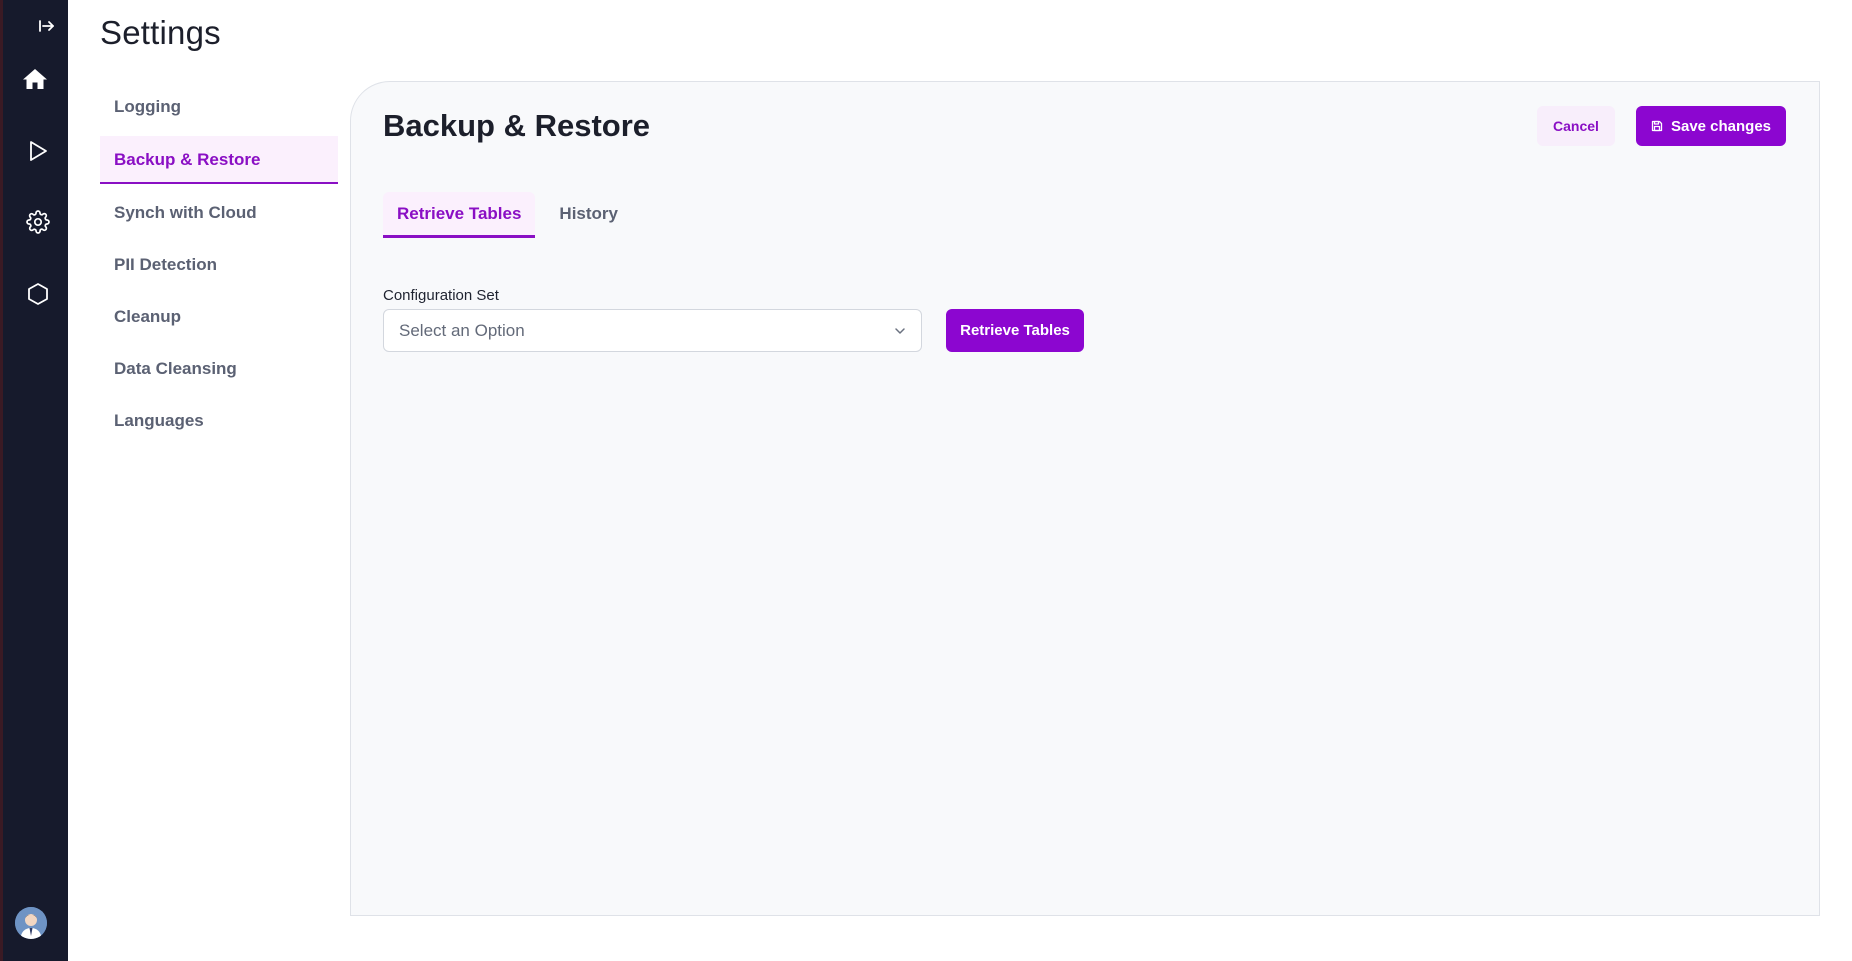  What do you see at coordinates (38, 151) in the screenshot?
I see `play-icon` at bounding box center [38, 151].